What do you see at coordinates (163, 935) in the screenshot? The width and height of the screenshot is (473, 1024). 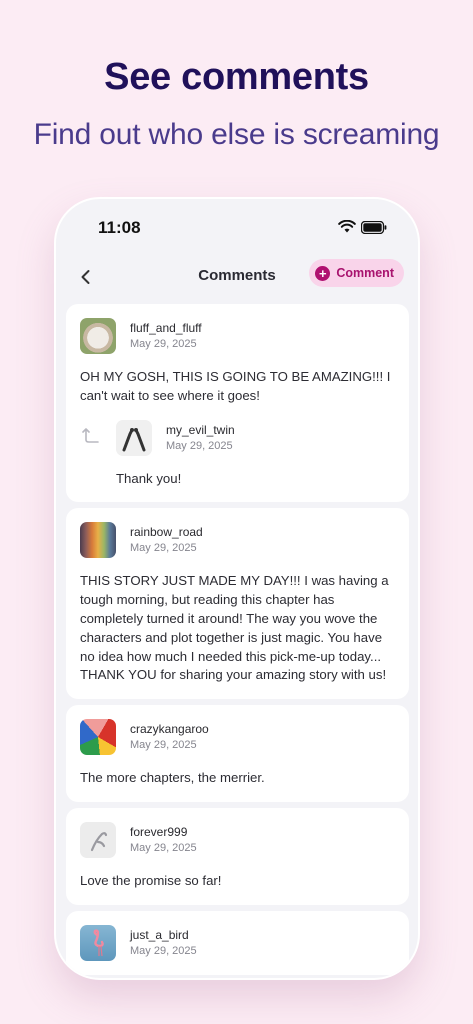 I see `comment-username: just_a_bird` at bounding box center [163, 935].